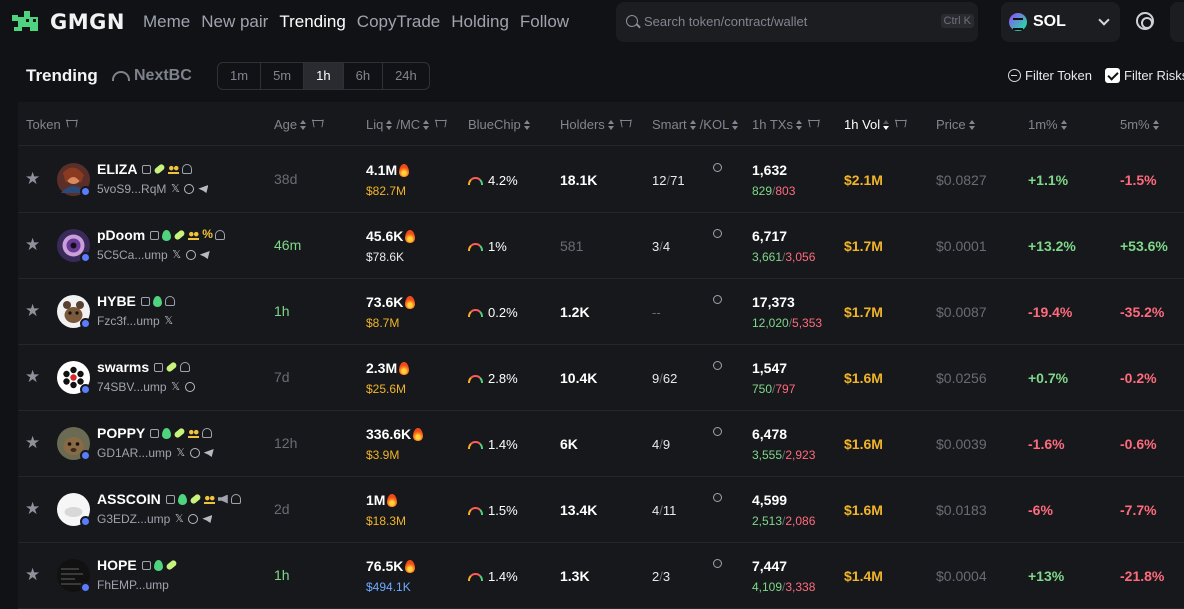 This screenshot has width=1184, height=609. Describe the element at coordinates (153, 189) in the screenshot. I see `token-address: 5voS9...RqM 𝕏` at that location.